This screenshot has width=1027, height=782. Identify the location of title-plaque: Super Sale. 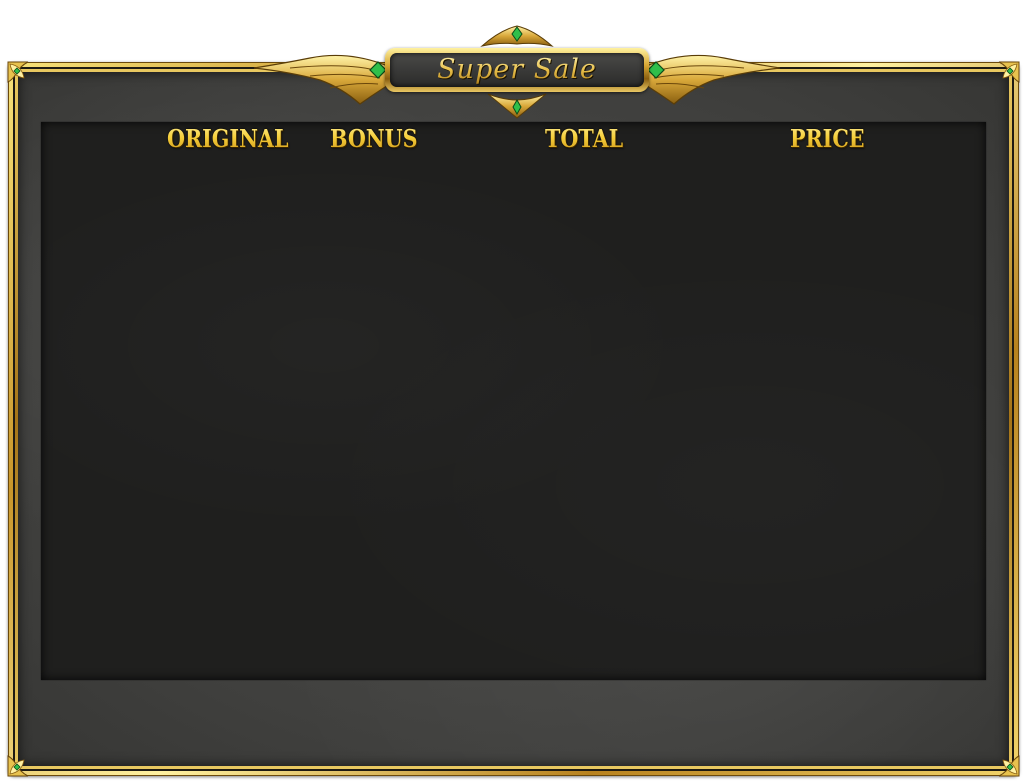
(517, 70).